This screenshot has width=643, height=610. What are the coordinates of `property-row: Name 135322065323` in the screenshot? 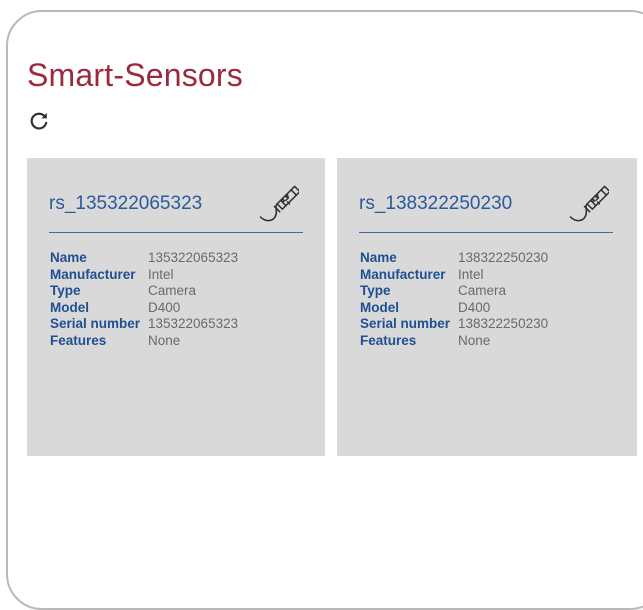 It's located at (144, 258).